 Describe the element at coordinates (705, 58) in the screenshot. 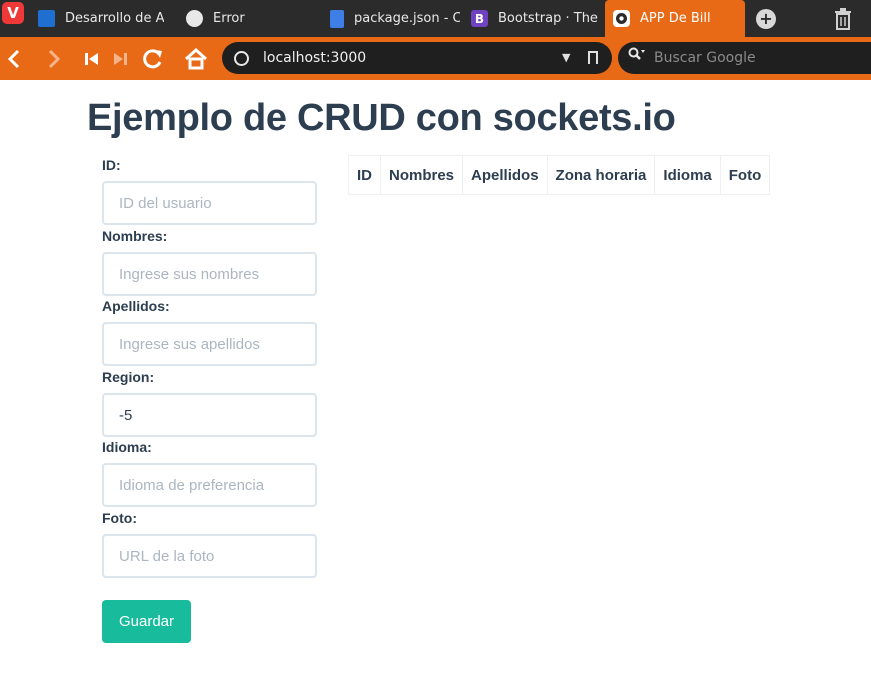

I see `search-placeholder: Buscar Google` at that location.